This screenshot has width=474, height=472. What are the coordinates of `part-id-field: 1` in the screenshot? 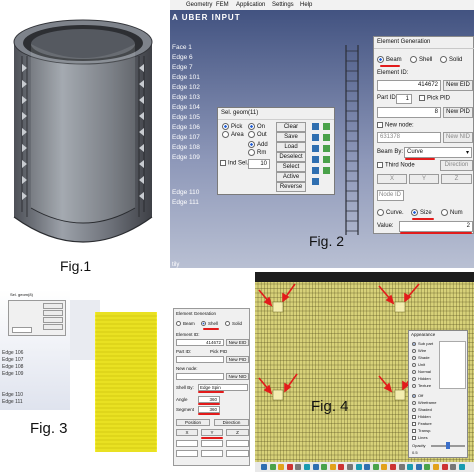 It's located at (404, 99).